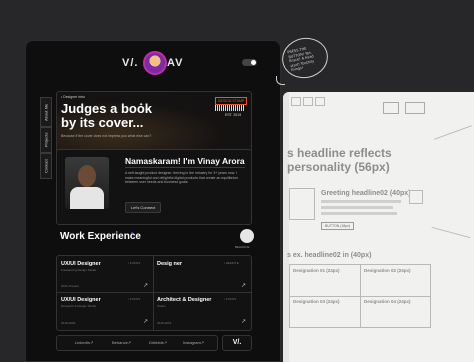 Image resolution: width=474 pixels, height=362 pixels. What do you see at coordinates (237, 343) in the screenshot?
I see `footer-logo: V/.` at bounding box center [237, 343].